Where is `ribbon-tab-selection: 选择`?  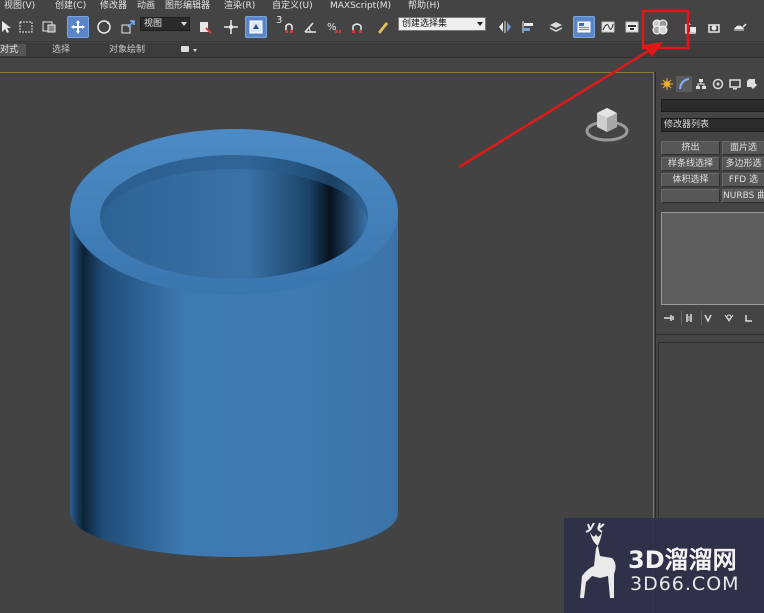
ribbon-tab-selection: 选择 is located at coordinates (61, 50).